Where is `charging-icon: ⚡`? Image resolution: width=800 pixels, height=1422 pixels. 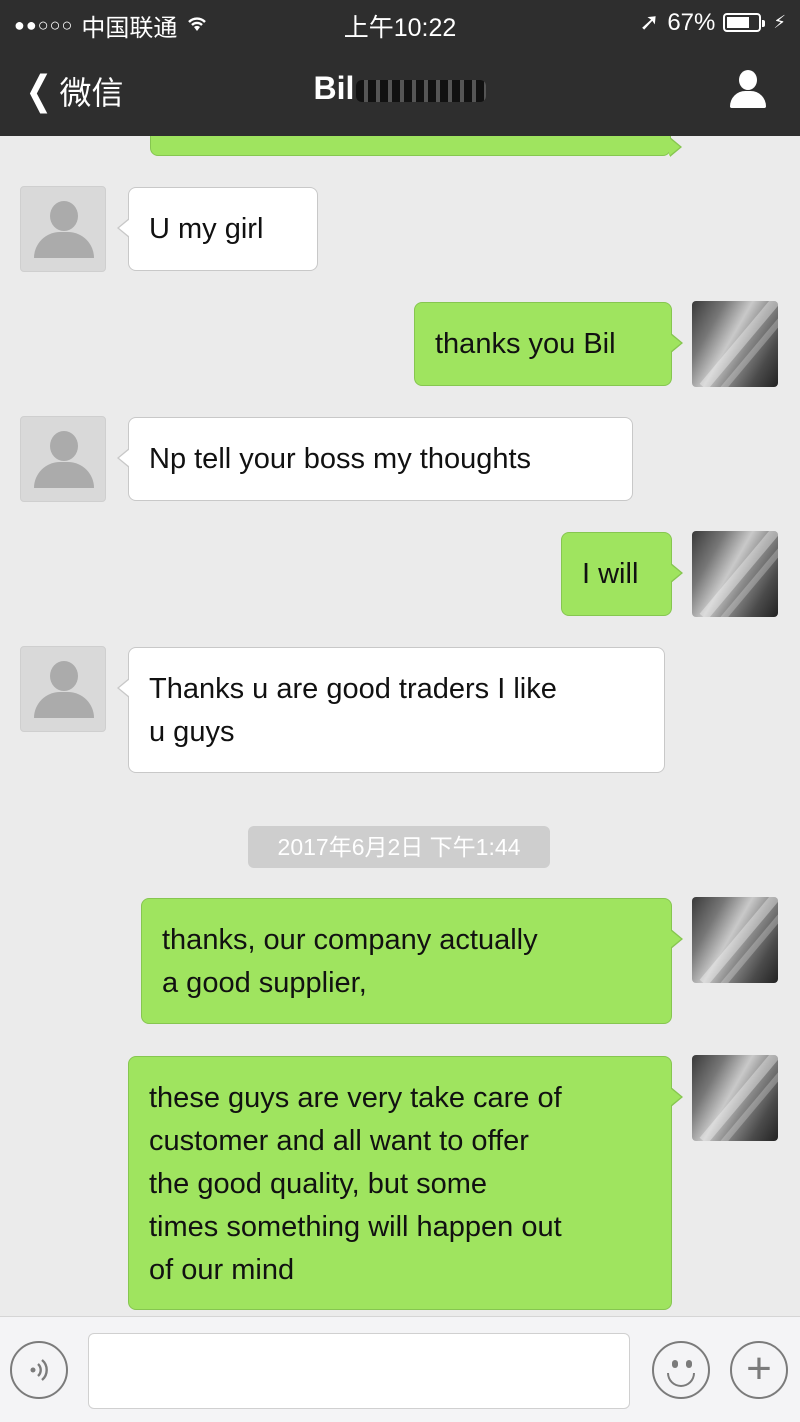 charging-icon: ⚡ is located at coordinates (779, 22).